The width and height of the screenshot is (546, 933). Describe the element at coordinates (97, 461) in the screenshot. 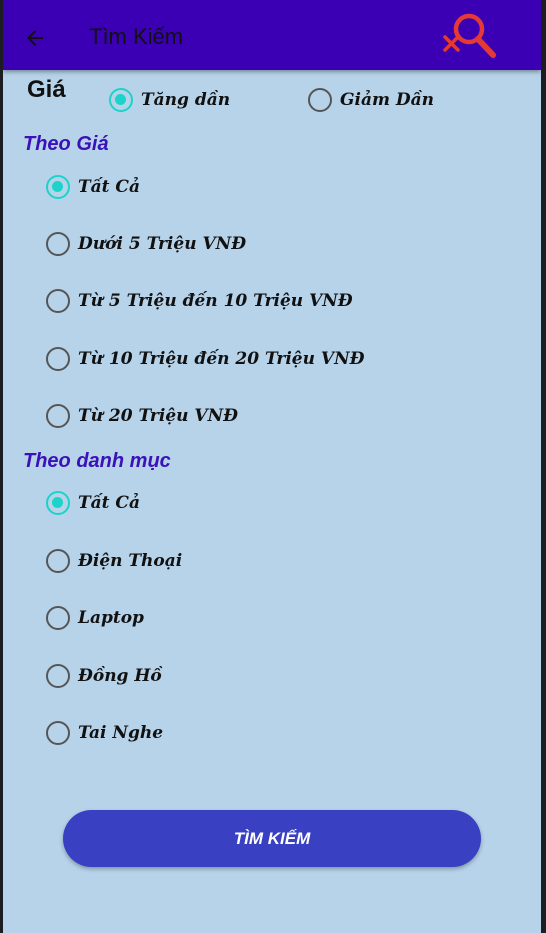

I see `category-section-title: Theo danh mục` at that location.